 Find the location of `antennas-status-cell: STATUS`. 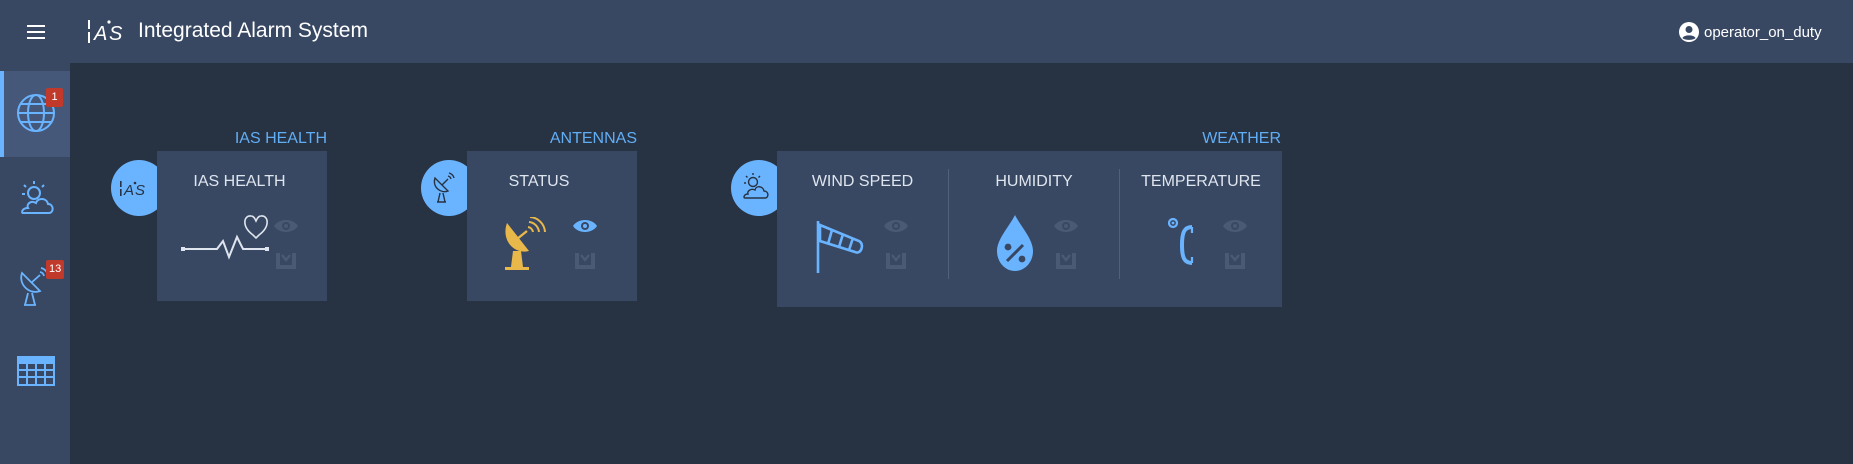

antennas-status-cell: STATUS is located at coordinates (552, 226).